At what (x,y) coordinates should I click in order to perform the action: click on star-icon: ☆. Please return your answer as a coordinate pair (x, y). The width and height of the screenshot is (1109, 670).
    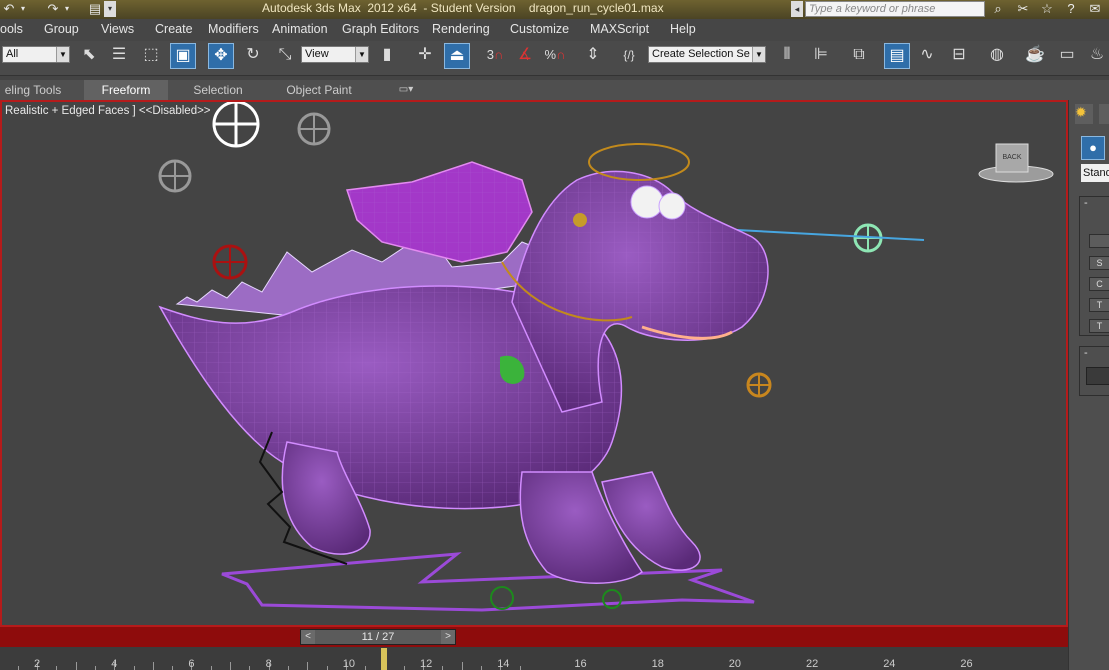
    Looking at the image, I should click on (1047, 9).